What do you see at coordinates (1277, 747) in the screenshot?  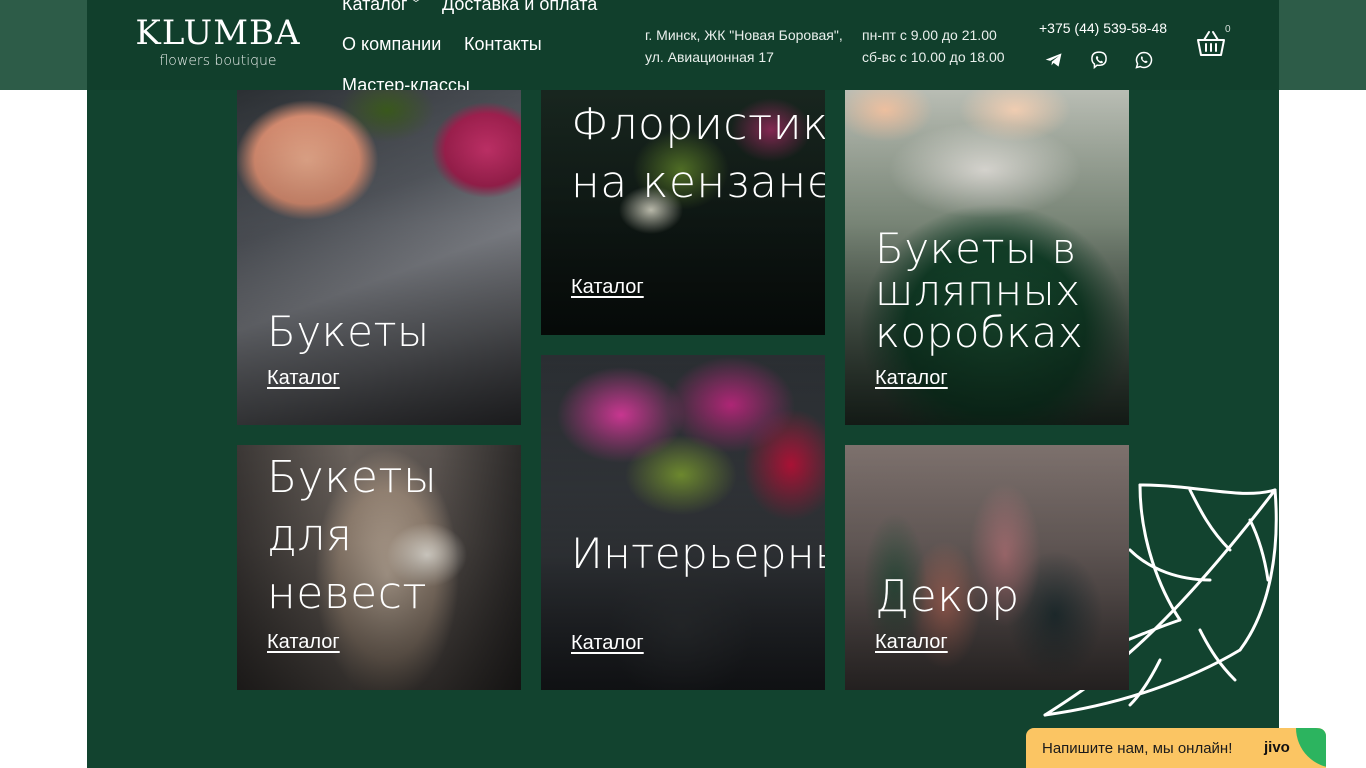 I see `jivo-logo: jivo` at bounding box center [1277, 747].